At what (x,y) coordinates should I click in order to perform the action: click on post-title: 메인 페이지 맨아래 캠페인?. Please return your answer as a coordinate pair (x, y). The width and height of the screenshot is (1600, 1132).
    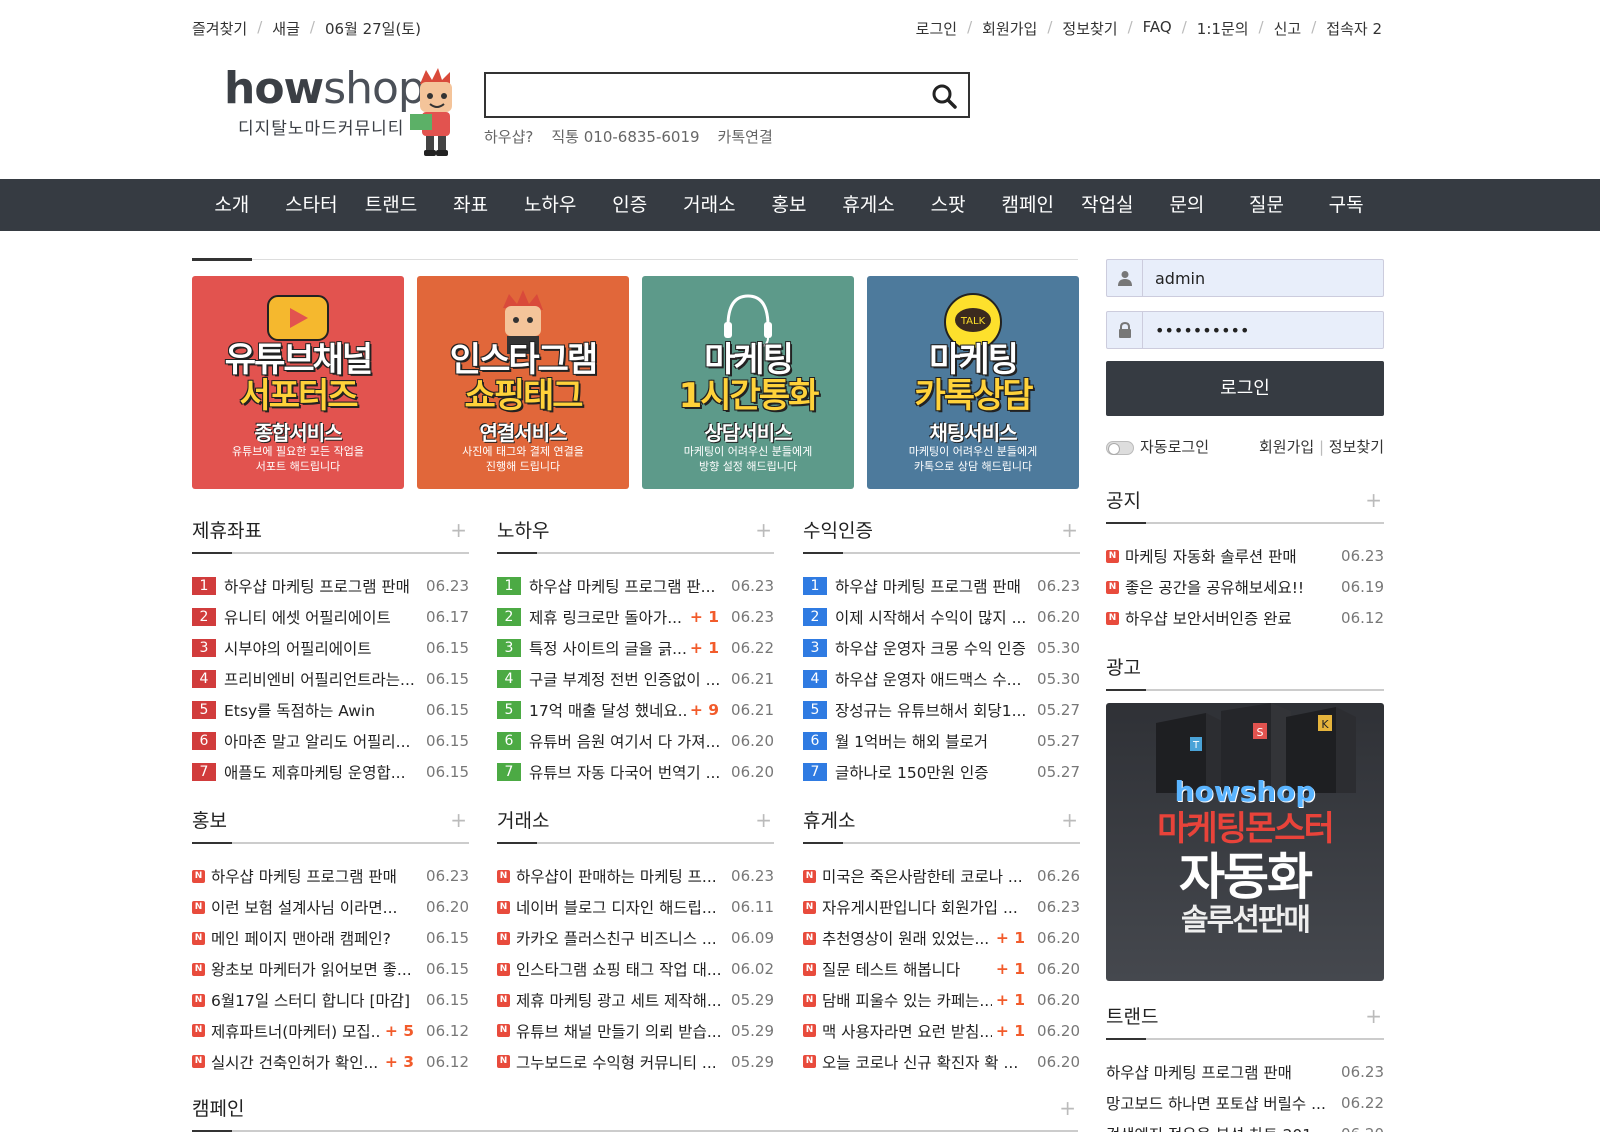
    Looking at the image, I should click on (315, 938).